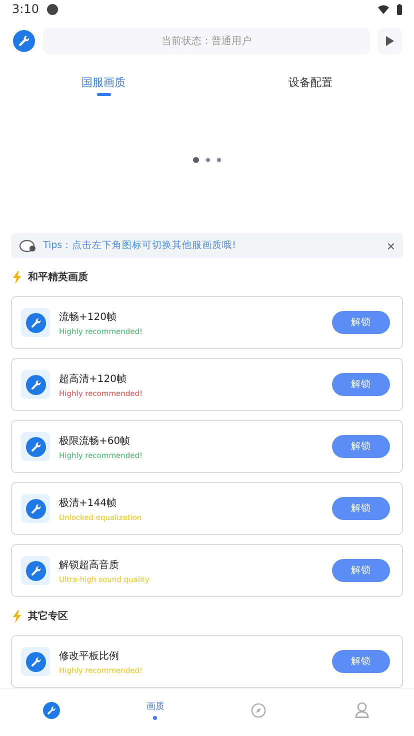 The height and width of the screenshot is (736, 414). What do you see at coordinates (155, 706) in the screenshot?
I see `tab-label: 画质` at bounding box center [155, 706].